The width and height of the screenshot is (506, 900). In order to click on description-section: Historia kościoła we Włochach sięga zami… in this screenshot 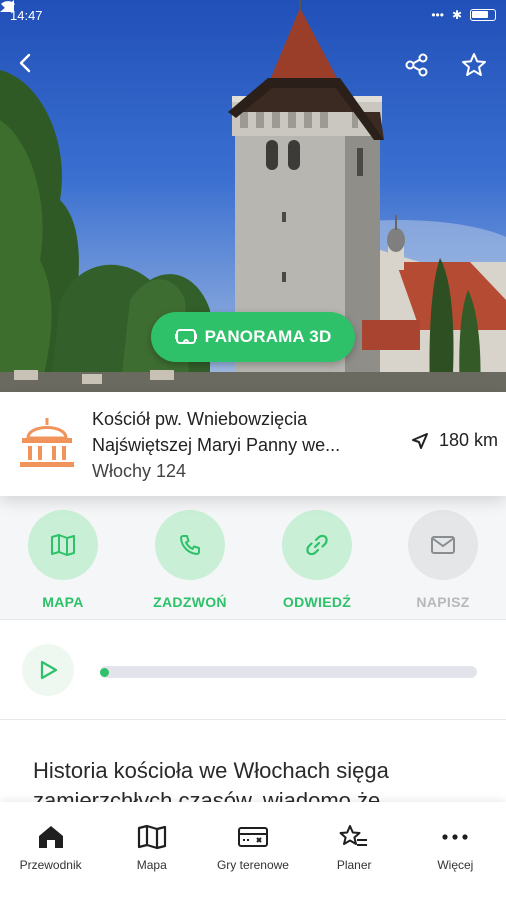, I will do `click(253, 761)`.